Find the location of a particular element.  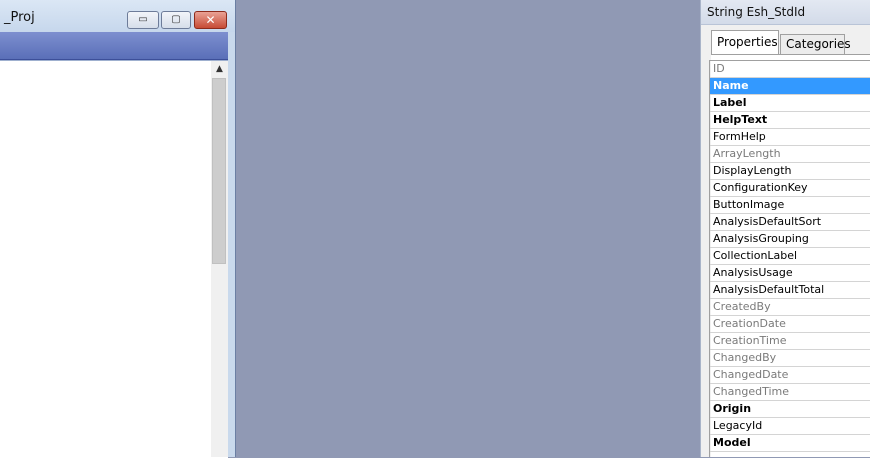

tab-categories-label: Categories is located at coordinates (818, 44).